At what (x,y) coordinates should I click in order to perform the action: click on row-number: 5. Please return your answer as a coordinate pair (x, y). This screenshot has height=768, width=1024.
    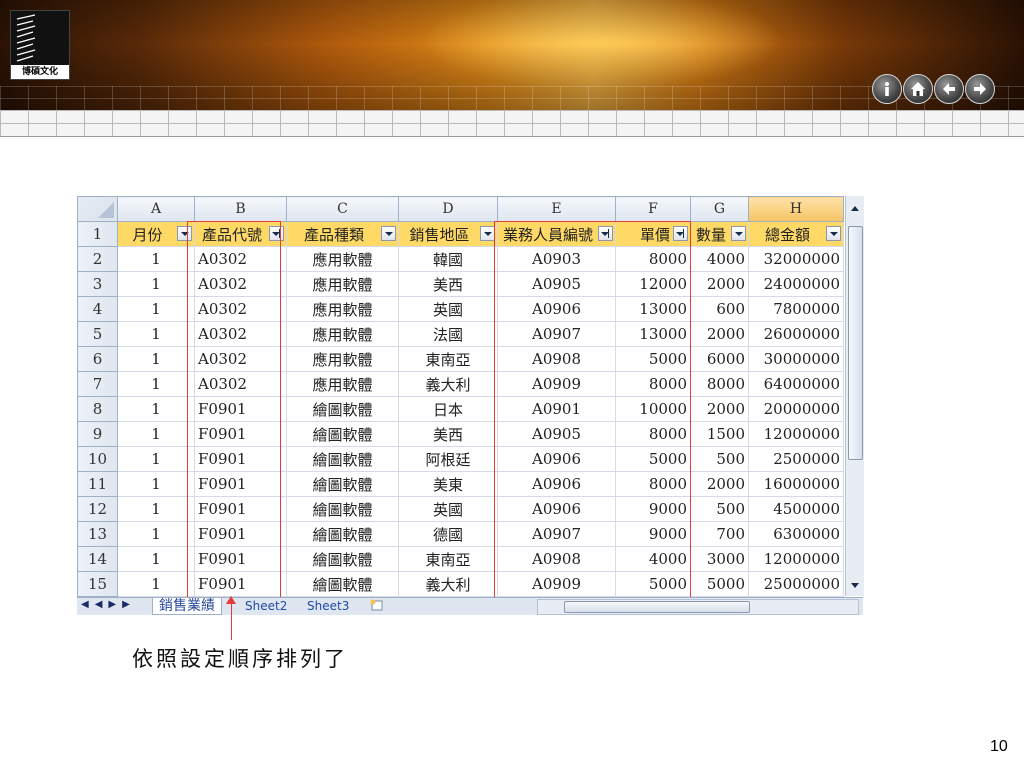
    Looking at the image, I should click on (97, 334).